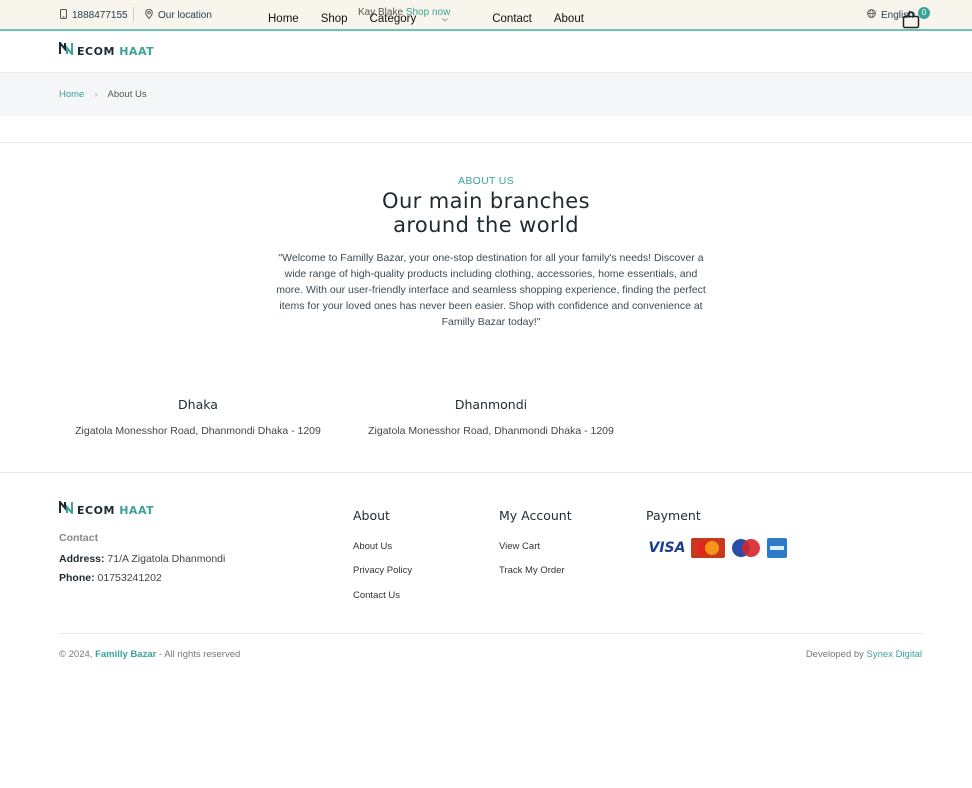  Describe the element at coordinates (100, 15) in the screenshot. I see `phone-number: 1888477155` at that location.